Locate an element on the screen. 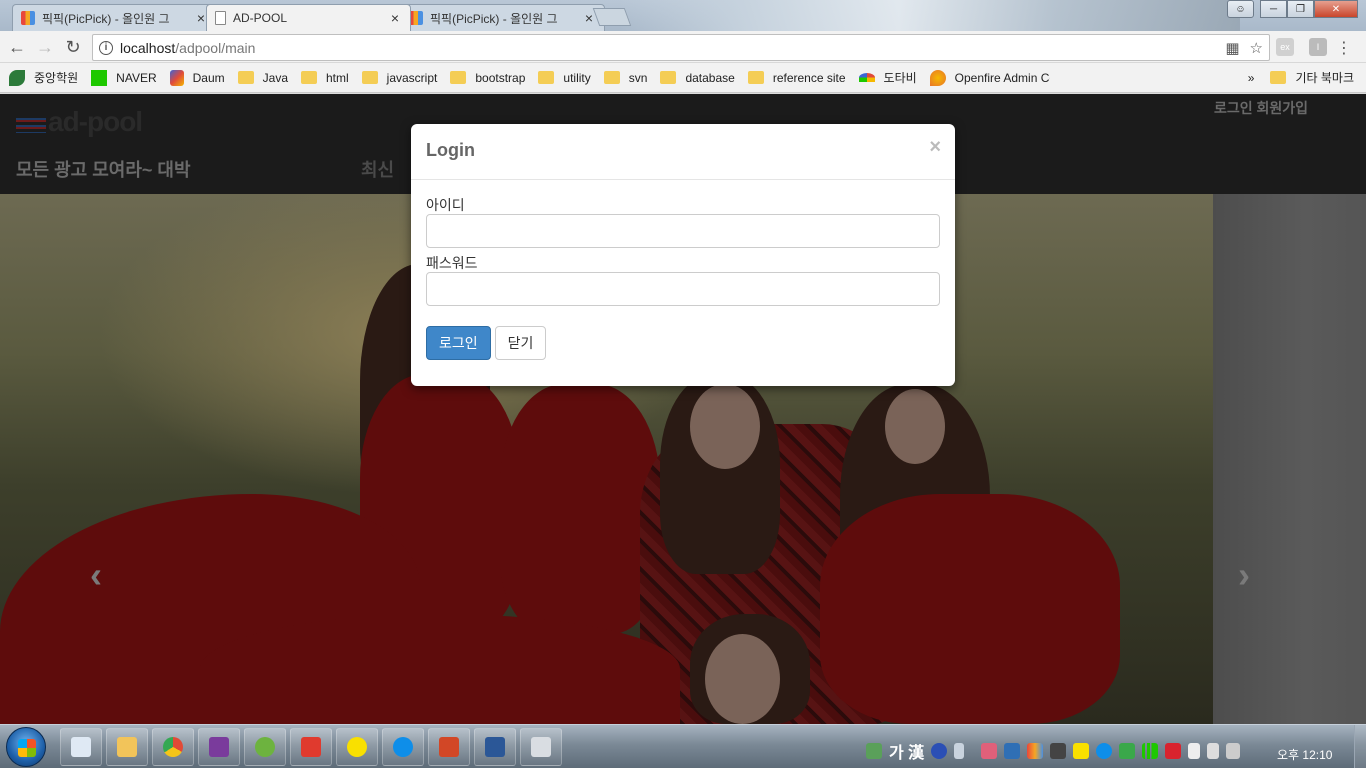 This screenshot has width=1366, height=768. signup-link: 회원가입 is located at coordinates (1282, 108).